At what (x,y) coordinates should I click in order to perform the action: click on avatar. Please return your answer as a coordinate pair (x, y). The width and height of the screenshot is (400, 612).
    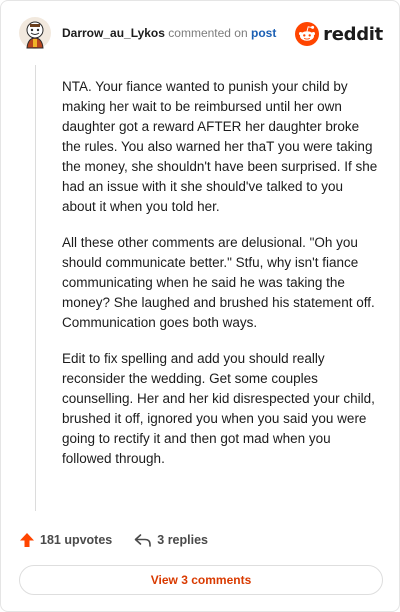
    Looking at the image, I should click on (35, 33).